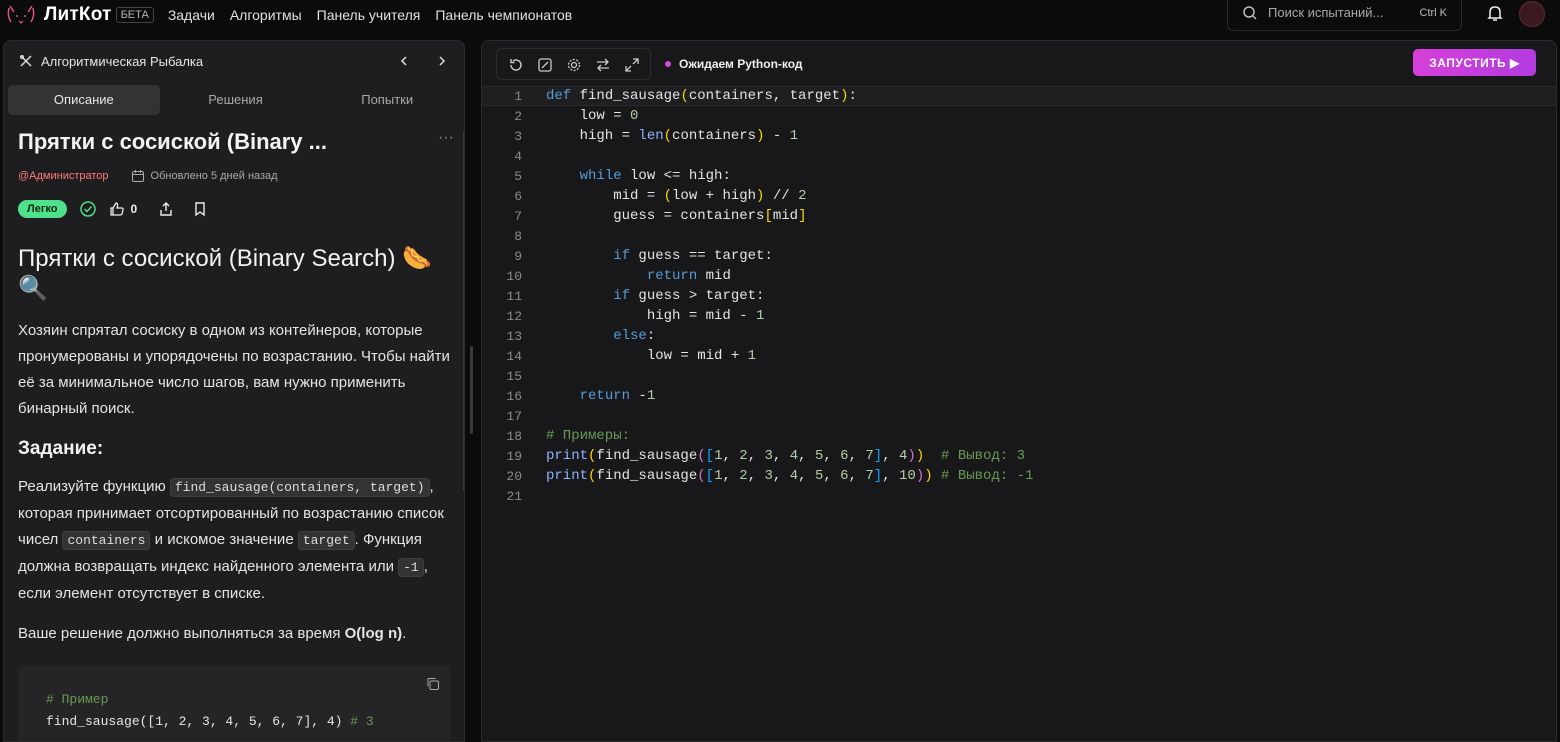 The width and height of the screenshot is (1560, 742). I want to click on calendar-icon, so click(137, 176).